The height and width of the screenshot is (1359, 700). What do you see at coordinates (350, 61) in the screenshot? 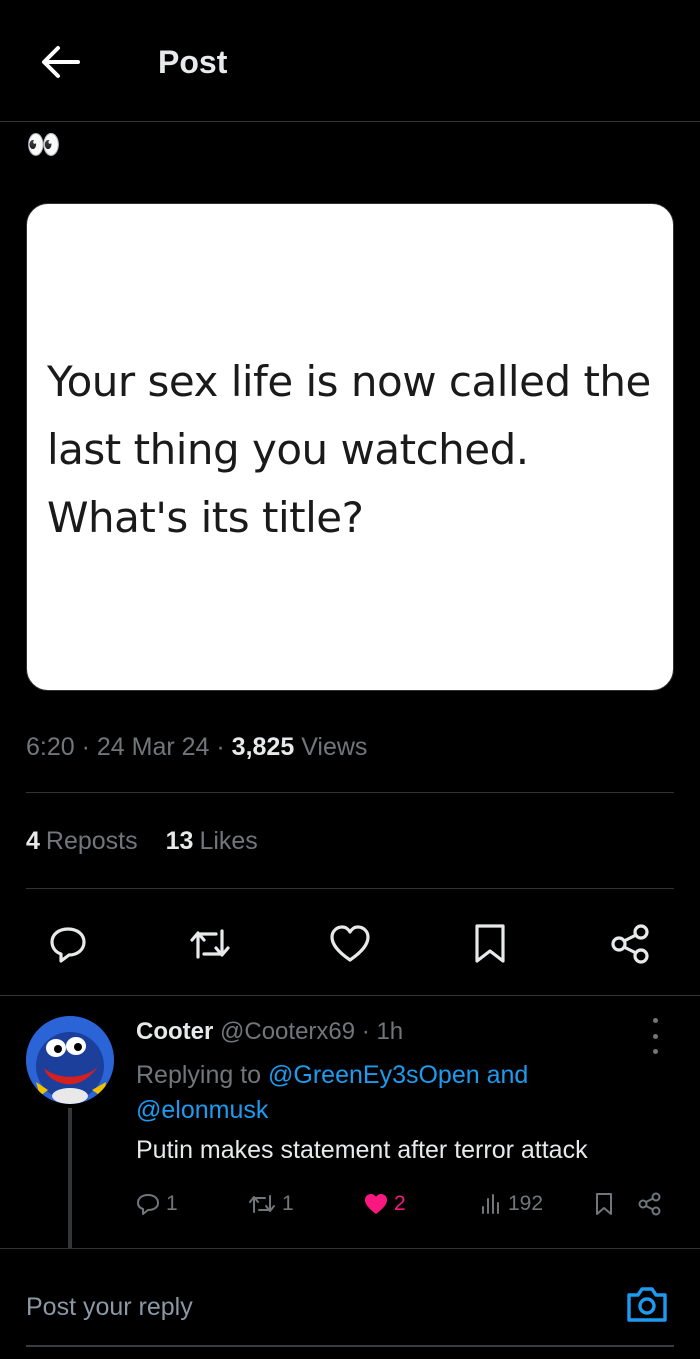
I see `top-bar: Post` at bounding box center [350, 61].